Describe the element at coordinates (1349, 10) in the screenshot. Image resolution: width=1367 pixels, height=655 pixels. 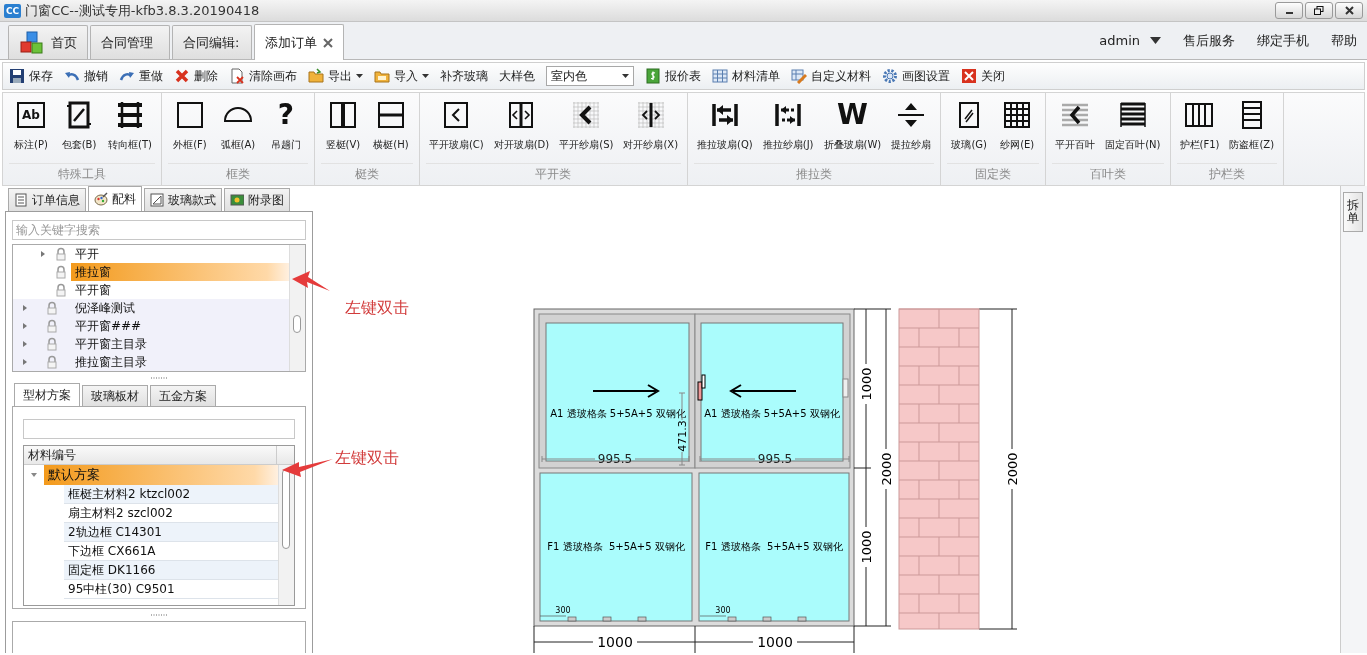
I see `close-button` at that location.